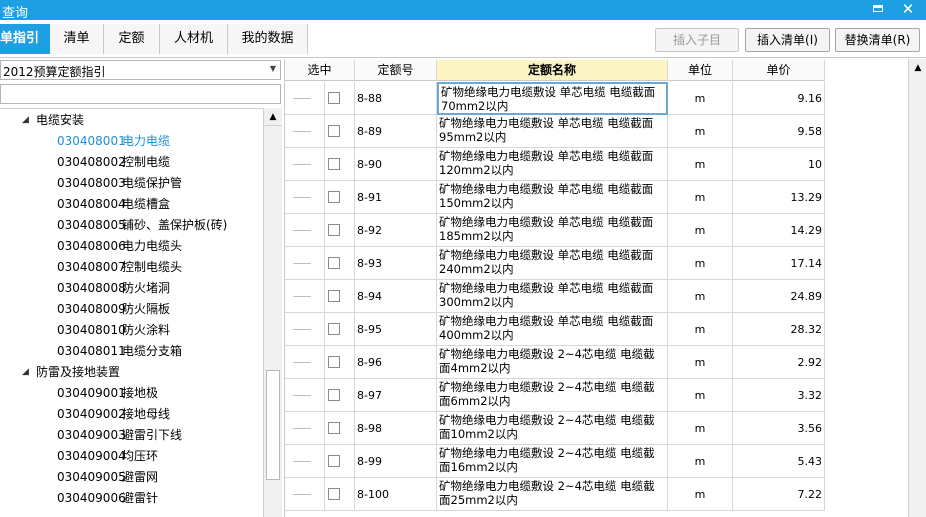  What do you see at coordinates (131, 477) in the screenshot?
I see `tree-item: 030409005 避雷网` at bounding box center [131, 477].